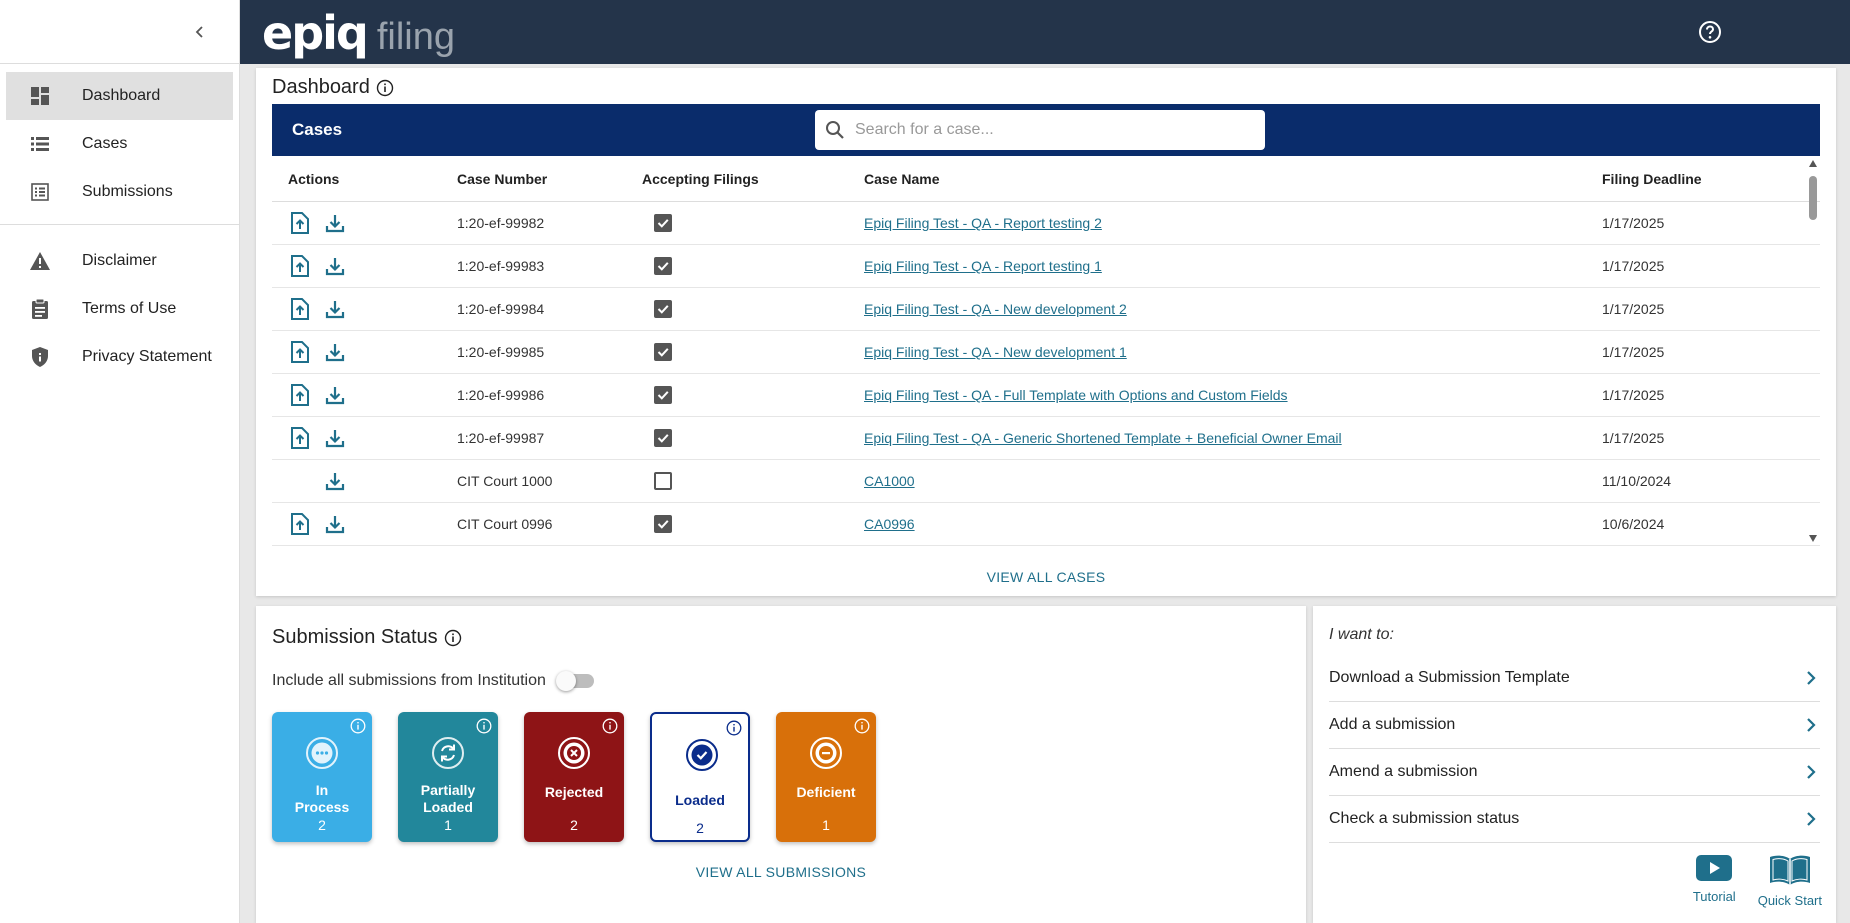 The image size is (1850, 923). I want to click on i-want-to-item: Add a submission, so click(1574, 725).